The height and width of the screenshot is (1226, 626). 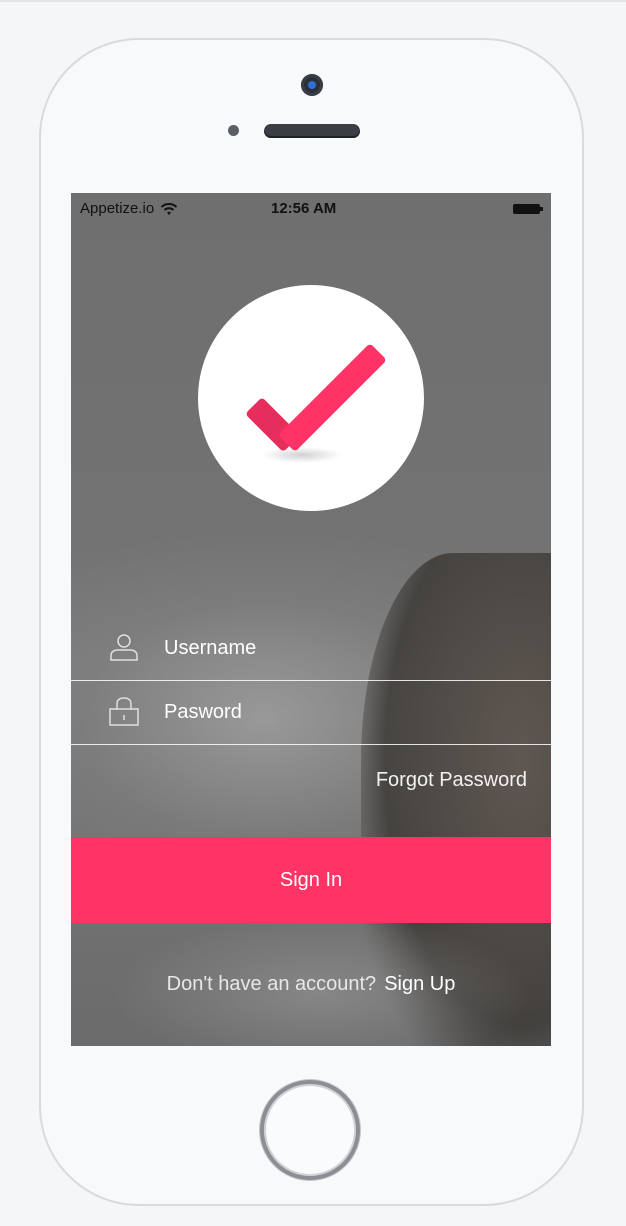 What do you see at coordinates (233, 130) in the screenshot?
I see `proximity-sensor` at bounding box center [233, 130].